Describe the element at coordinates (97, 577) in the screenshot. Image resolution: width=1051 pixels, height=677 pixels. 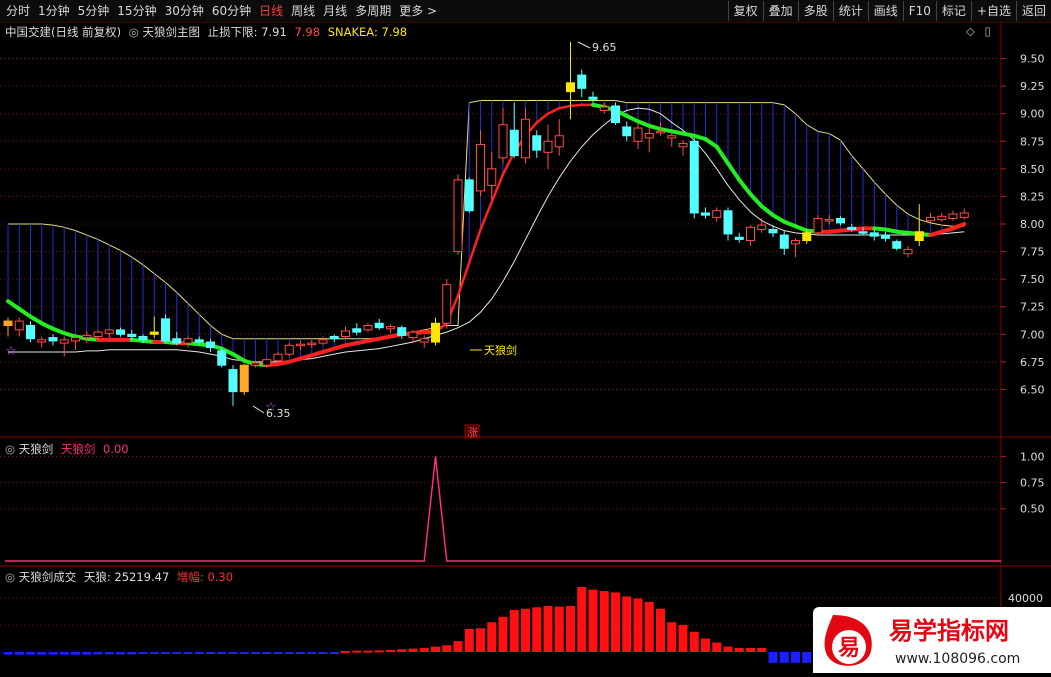
I see `panel3-label1: 天狼:` at that location.